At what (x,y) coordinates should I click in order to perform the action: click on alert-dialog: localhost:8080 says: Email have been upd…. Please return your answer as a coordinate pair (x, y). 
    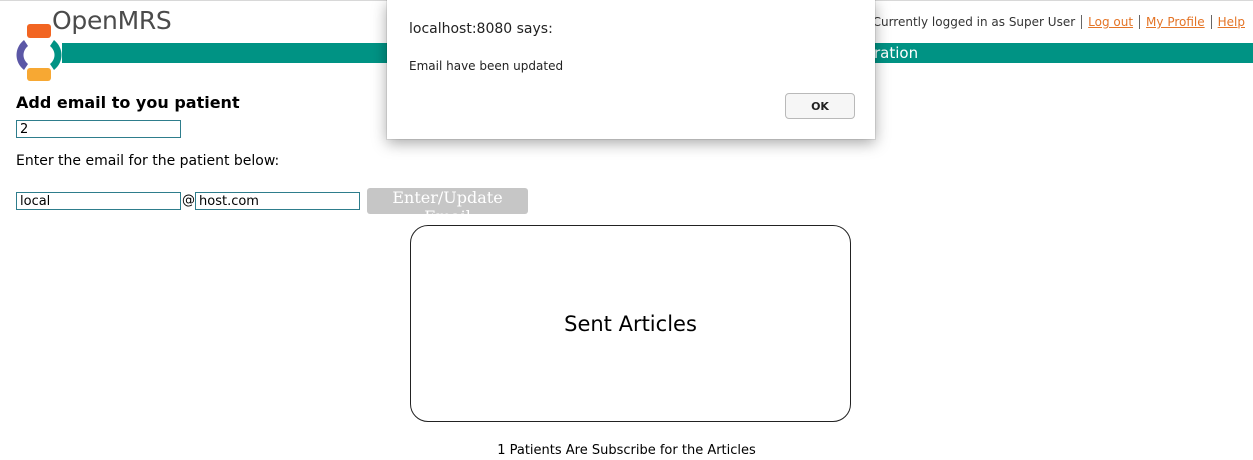
    Looking at the image, I should click on (631, 69).